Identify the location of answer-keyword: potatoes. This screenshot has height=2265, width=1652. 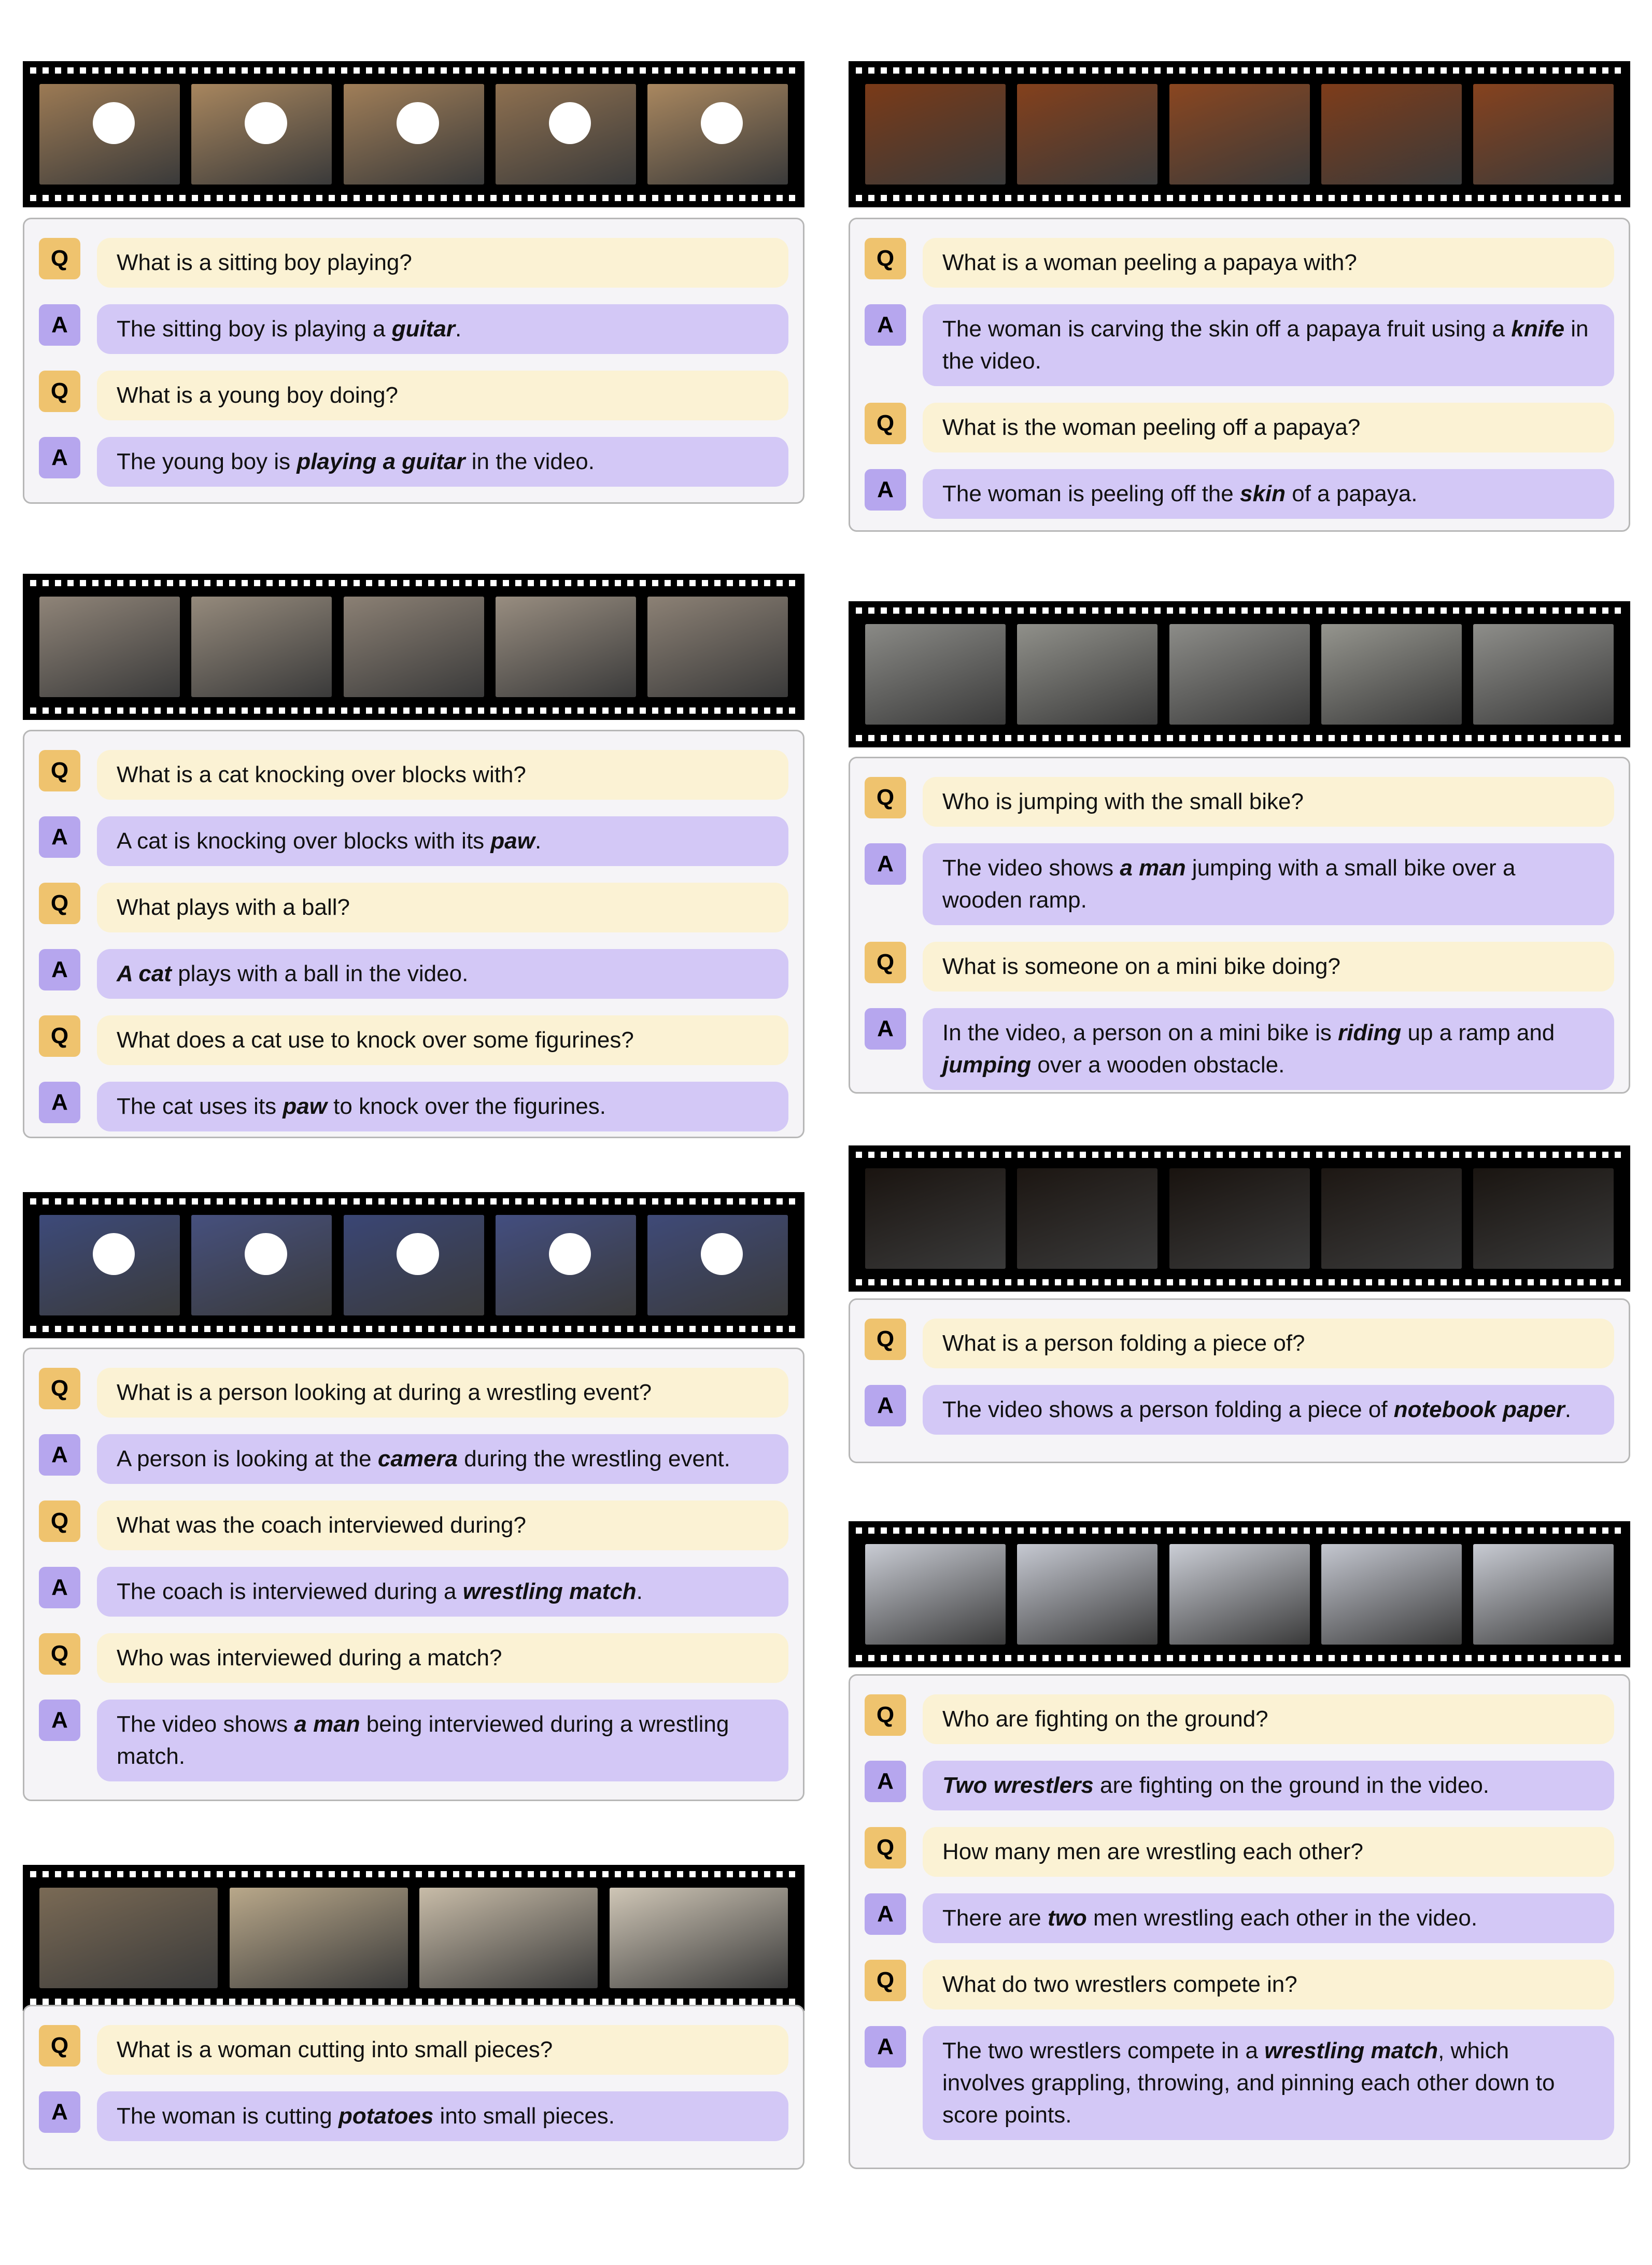
(386, 2116).